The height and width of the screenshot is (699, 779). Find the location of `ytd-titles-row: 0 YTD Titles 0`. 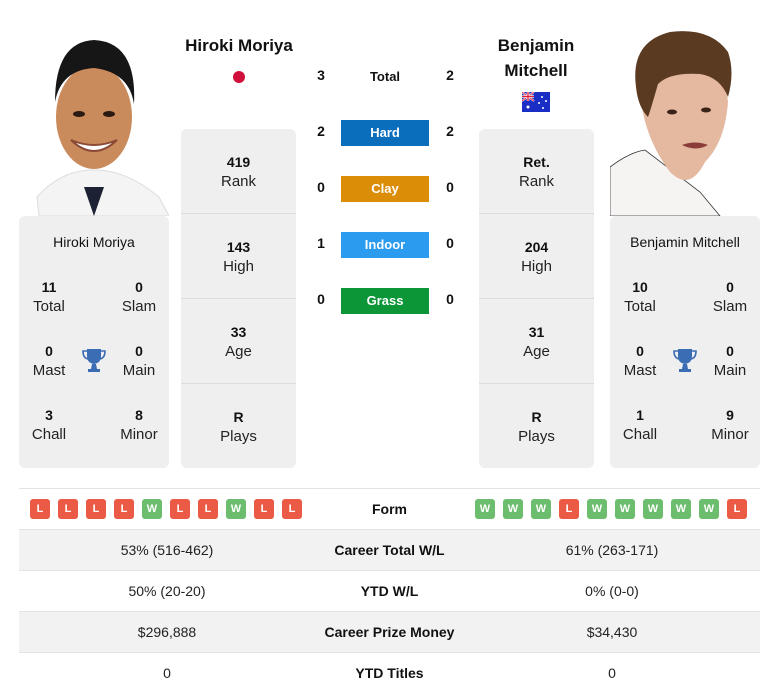

ytd-titles-row: 0 YTD Titles 0 is located at coordinates (389, 673).